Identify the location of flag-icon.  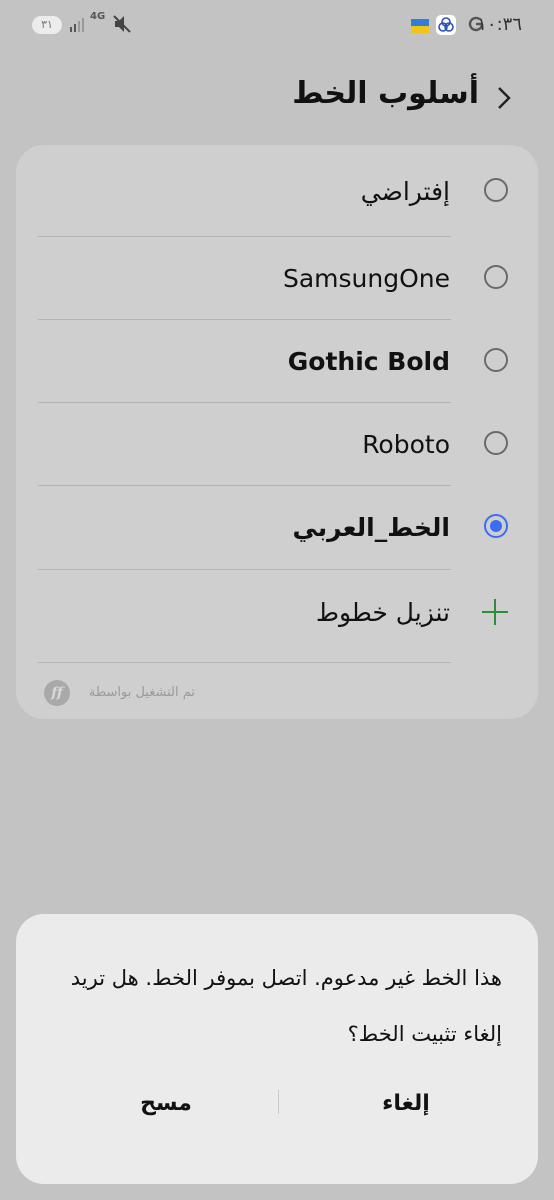
(420, 25).